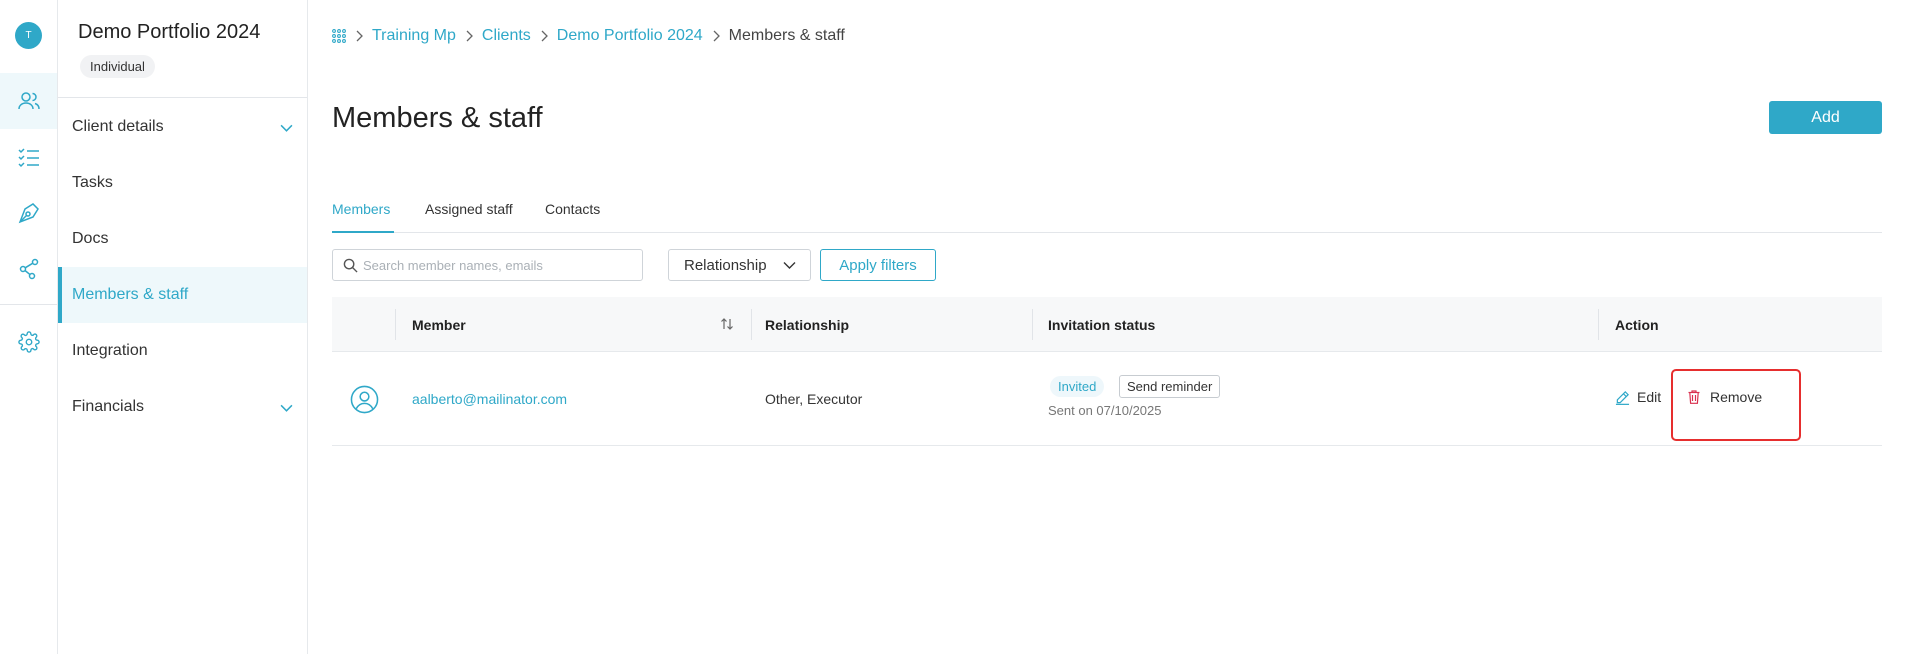 The width and height of the screenshot is (1911, 654). I want to click on sidebar-item-label: Client details, so click(118, 126).